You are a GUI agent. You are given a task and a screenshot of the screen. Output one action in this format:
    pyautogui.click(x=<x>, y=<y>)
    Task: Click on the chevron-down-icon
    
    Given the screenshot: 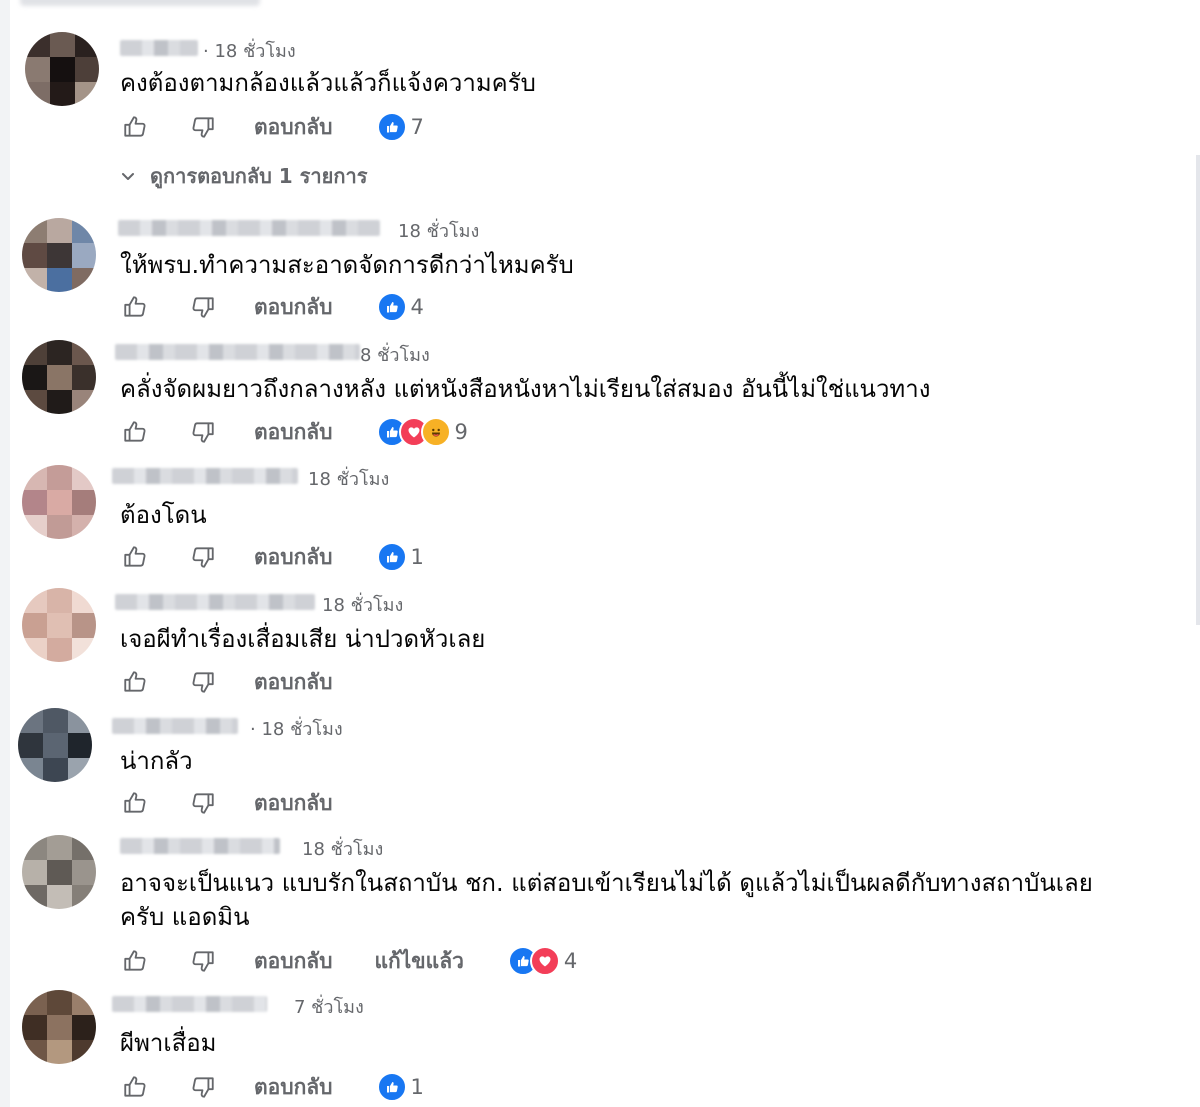 What is the action you would take?
    pyautogui.click(x=135, y=176)
    